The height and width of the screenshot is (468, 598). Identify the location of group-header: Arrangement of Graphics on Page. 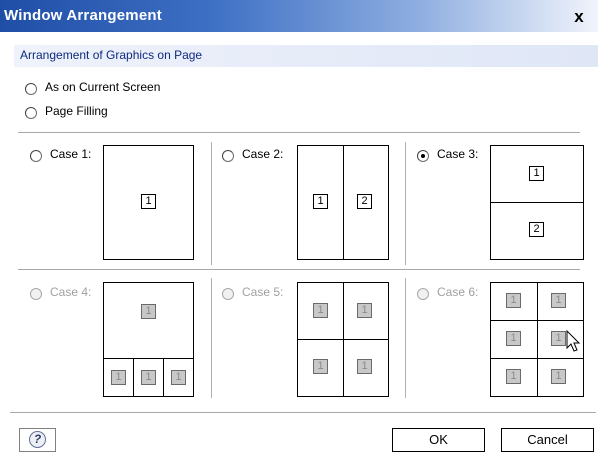
(306, 56).